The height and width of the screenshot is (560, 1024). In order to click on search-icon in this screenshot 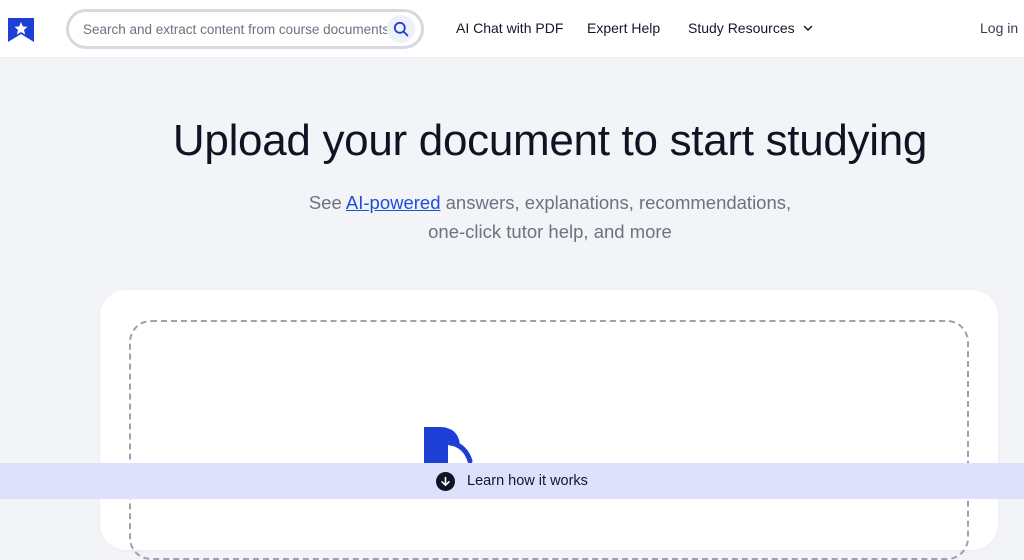, I will do `click(401, 29)`.